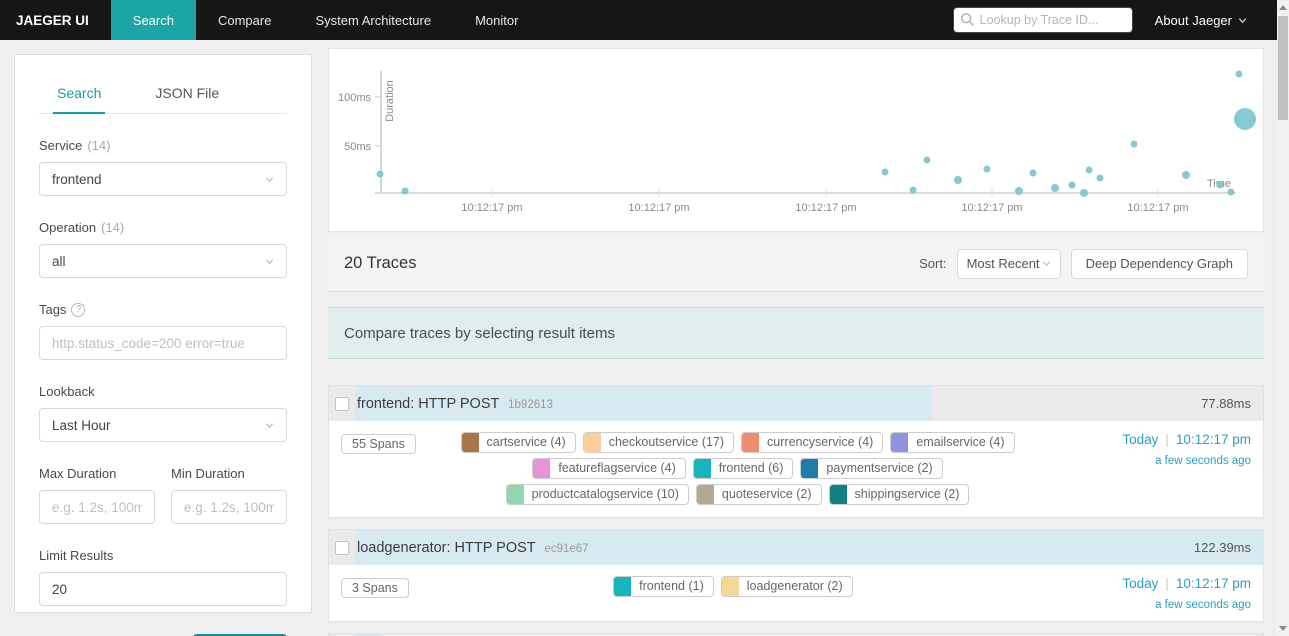  Describe the element at coordinates (496, 20) in the screenshot. I see `nav-item-monitor: Monitor` at that location.